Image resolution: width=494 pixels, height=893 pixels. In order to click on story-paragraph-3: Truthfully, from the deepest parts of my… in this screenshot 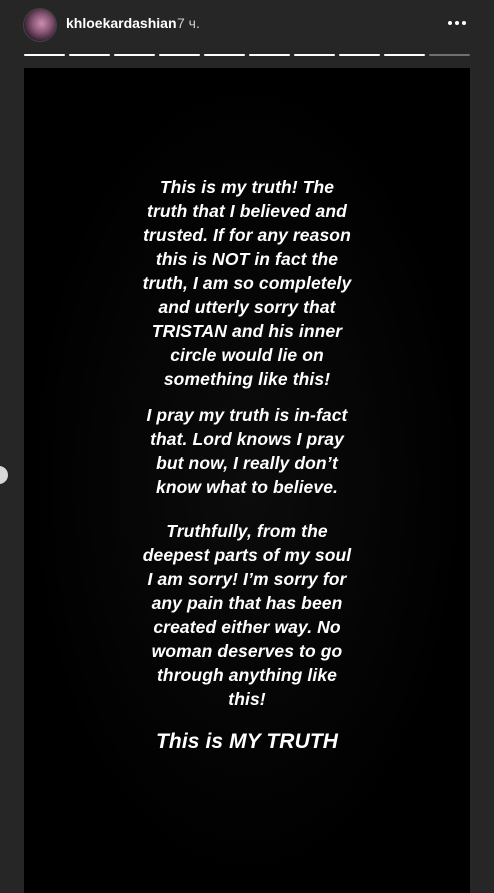, I will do `click(247, 615)`.